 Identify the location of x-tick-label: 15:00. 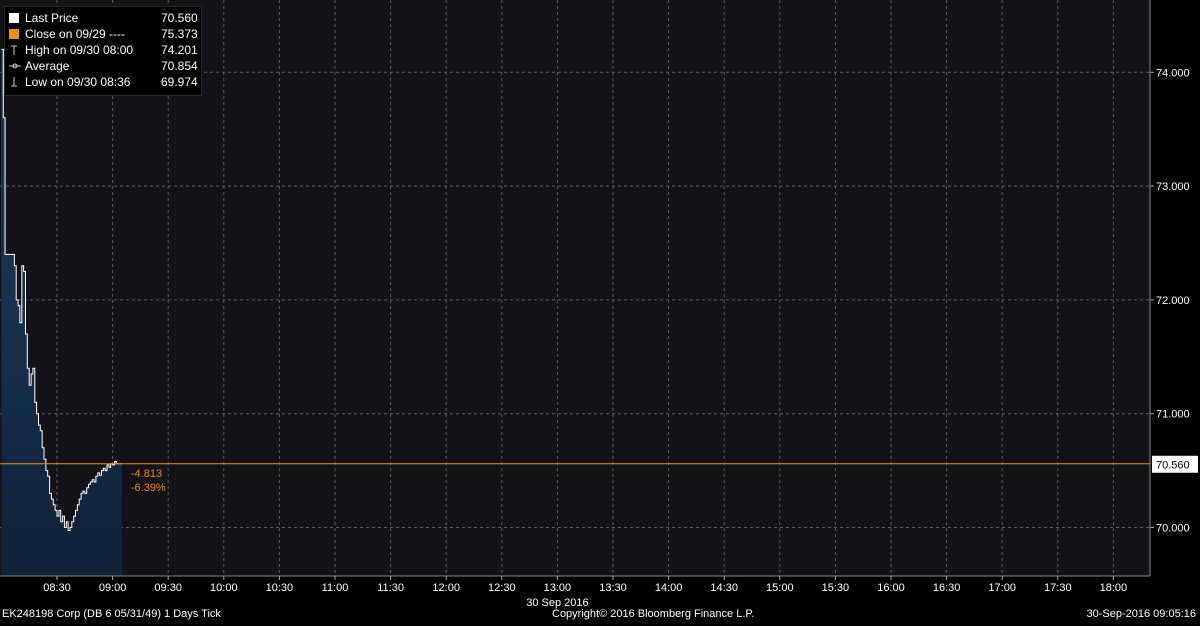
(780, 588).